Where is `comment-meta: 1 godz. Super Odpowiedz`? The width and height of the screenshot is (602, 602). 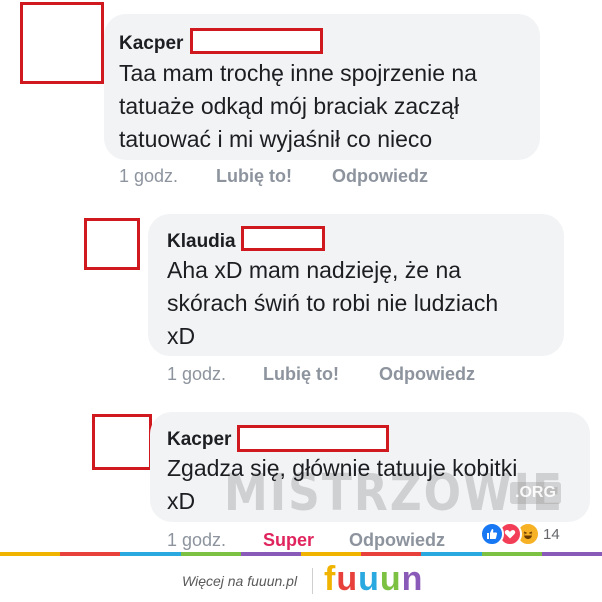 comment-meta: 1 godz. Super Odpowiedz is located at coordinates (306, 540).